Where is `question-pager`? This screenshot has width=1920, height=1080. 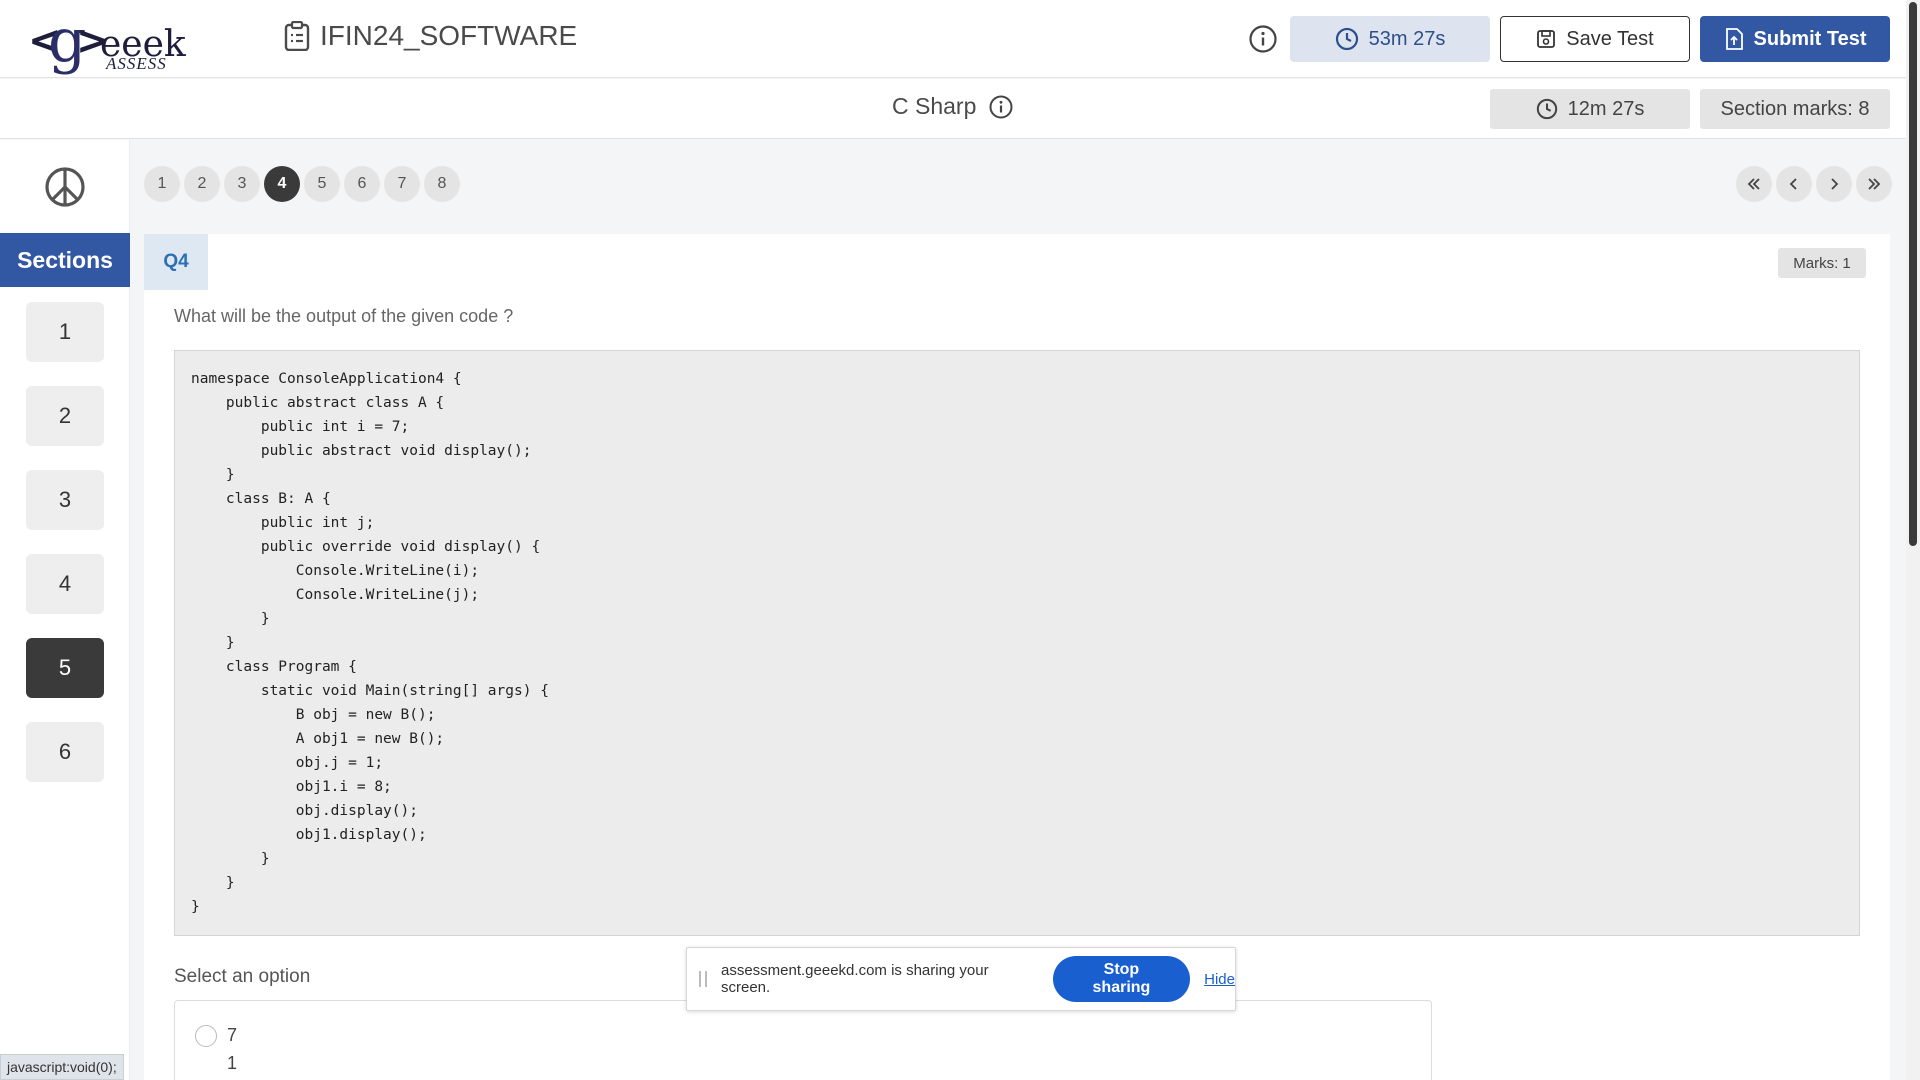
question-pager is located at coordinates (1814, 184).